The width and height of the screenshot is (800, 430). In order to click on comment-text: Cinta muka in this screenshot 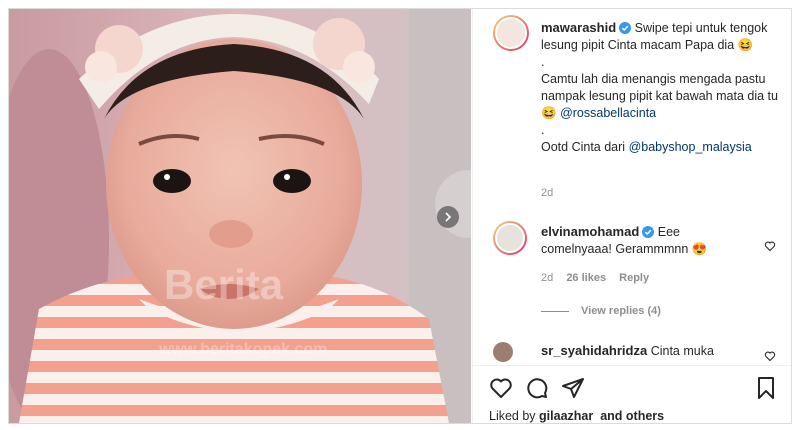, I will do `click(682, 351)`.